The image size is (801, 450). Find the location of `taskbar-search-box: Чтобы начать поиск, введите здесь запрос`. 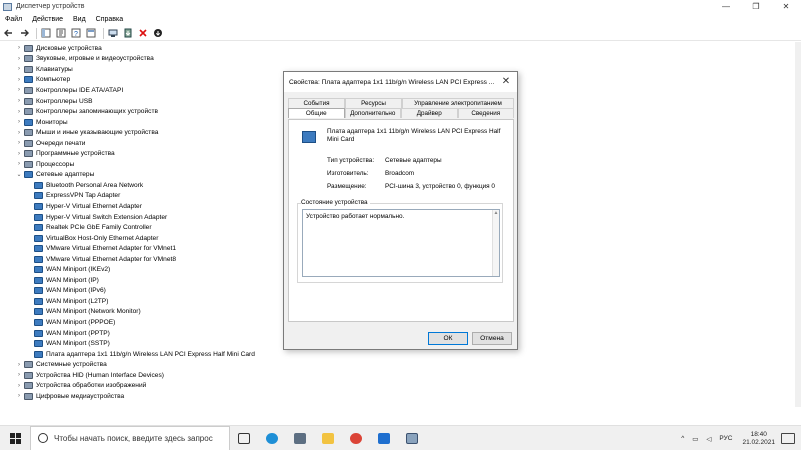

taskbar-search-box: Чтобы начать поиск, введите здесь запрос is located at coordinates (130, 437).